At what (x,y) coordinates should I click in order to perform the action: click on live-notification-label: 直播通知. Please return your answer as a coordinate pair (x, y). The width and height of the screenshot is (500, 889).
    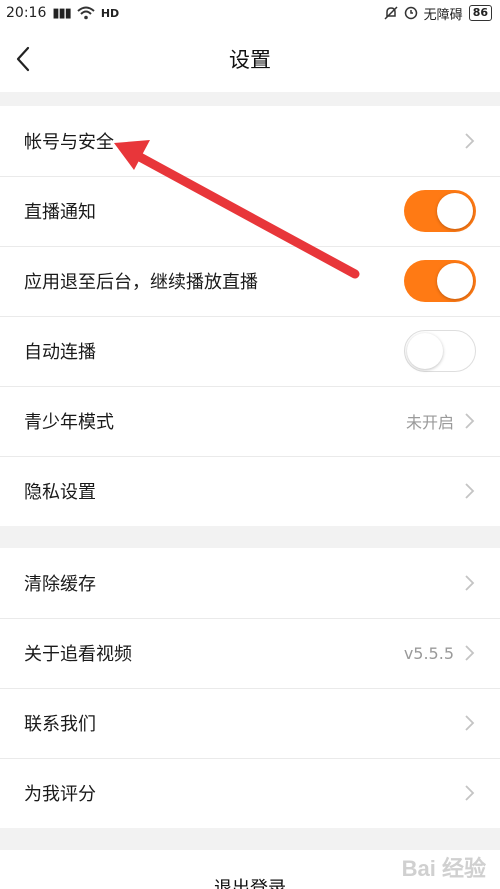
    Looking at the image, I should click on (60, 212).